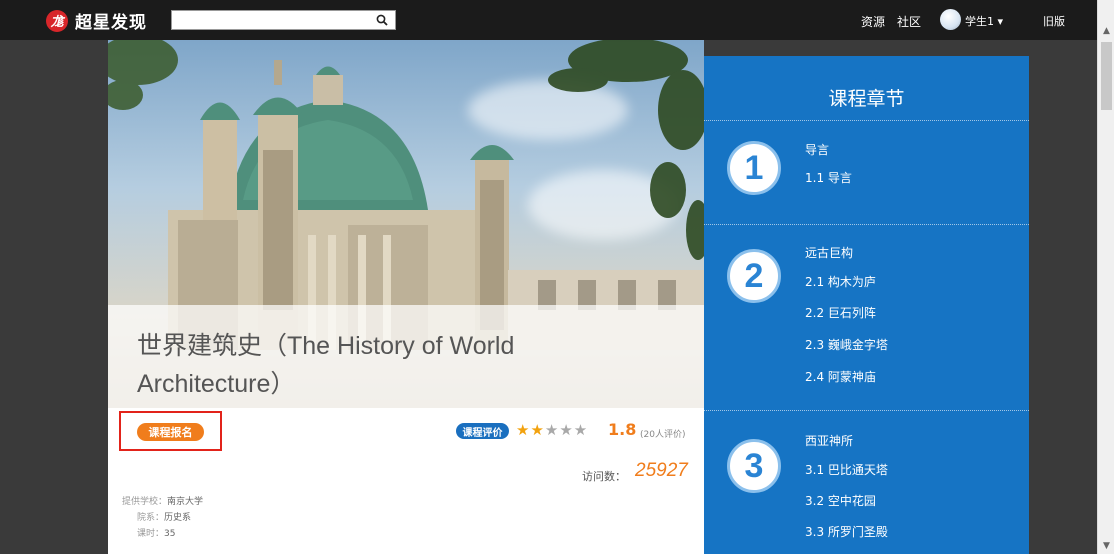 This screenshot has height=554, width=1114. What do you see at coordinates (482, 431) in the screenshot?
I see `course-evaluation-button: 课程评价` at bounding box center [482, 431].